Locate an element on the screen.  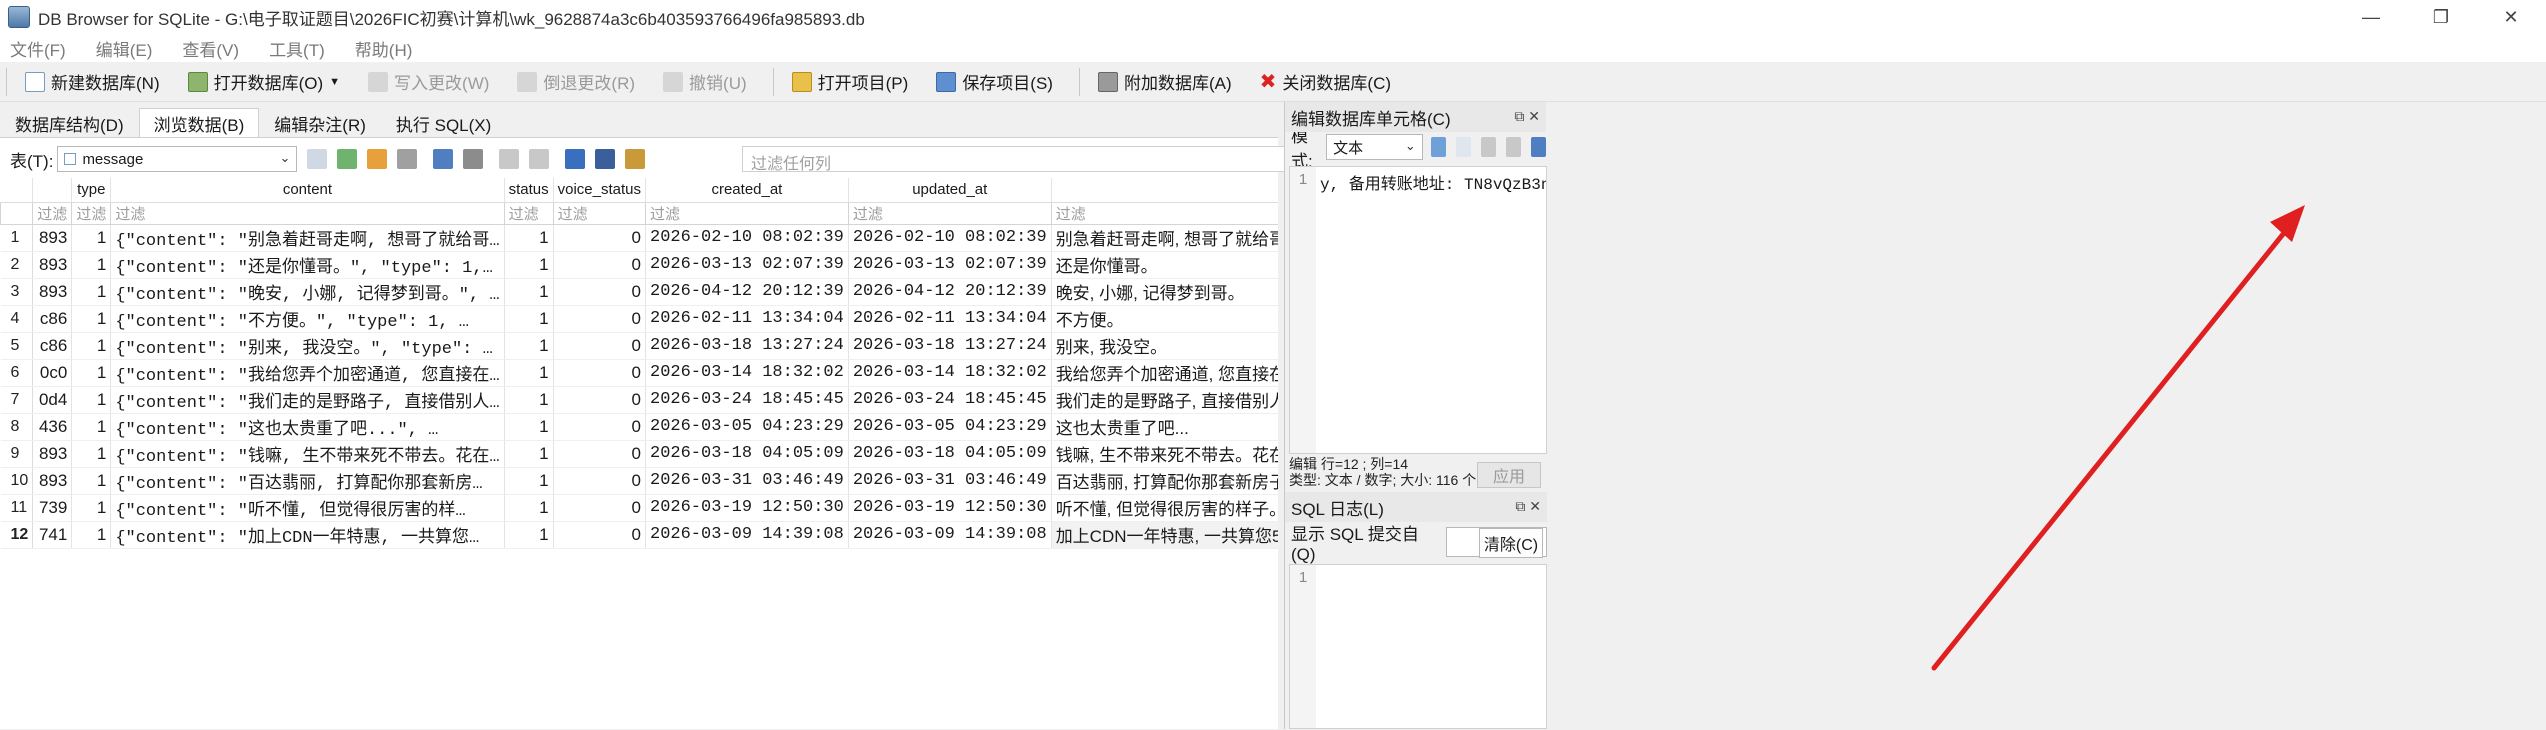
cell-id: 739 is located at coordinates (52, 508).